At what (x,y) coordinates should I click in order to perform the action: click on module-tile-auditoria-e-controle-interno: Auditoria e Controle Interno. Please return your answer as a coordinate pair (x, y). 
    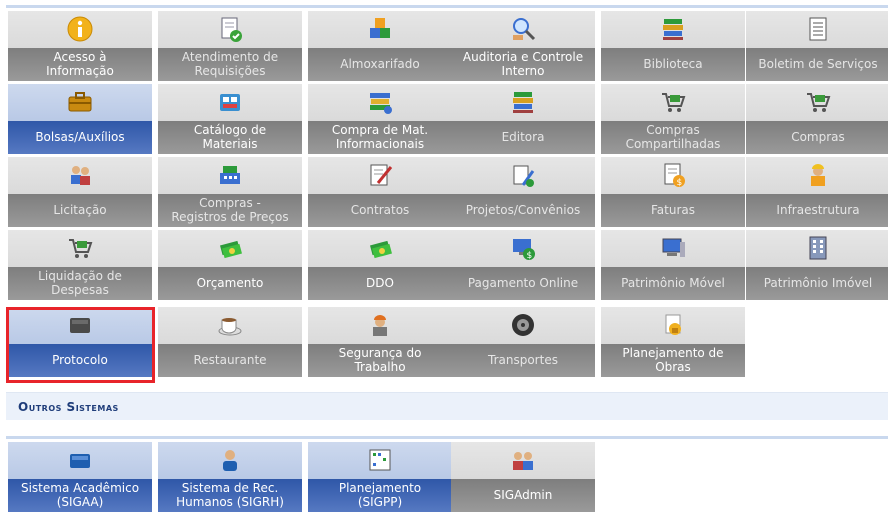
    Looking at the image, I should click on (523, 46).